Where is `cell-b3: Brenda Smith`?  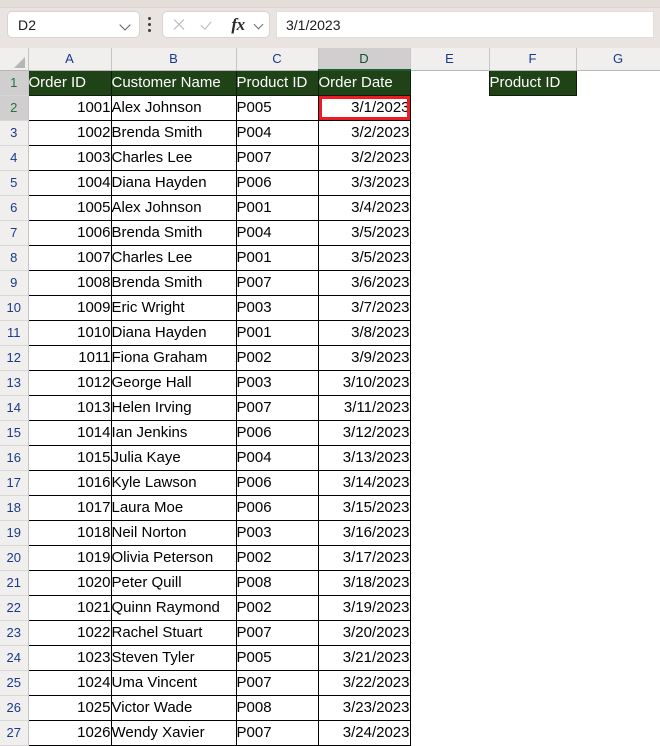 cell-b3: Brenda Smith is located at coordinates (173, 132).